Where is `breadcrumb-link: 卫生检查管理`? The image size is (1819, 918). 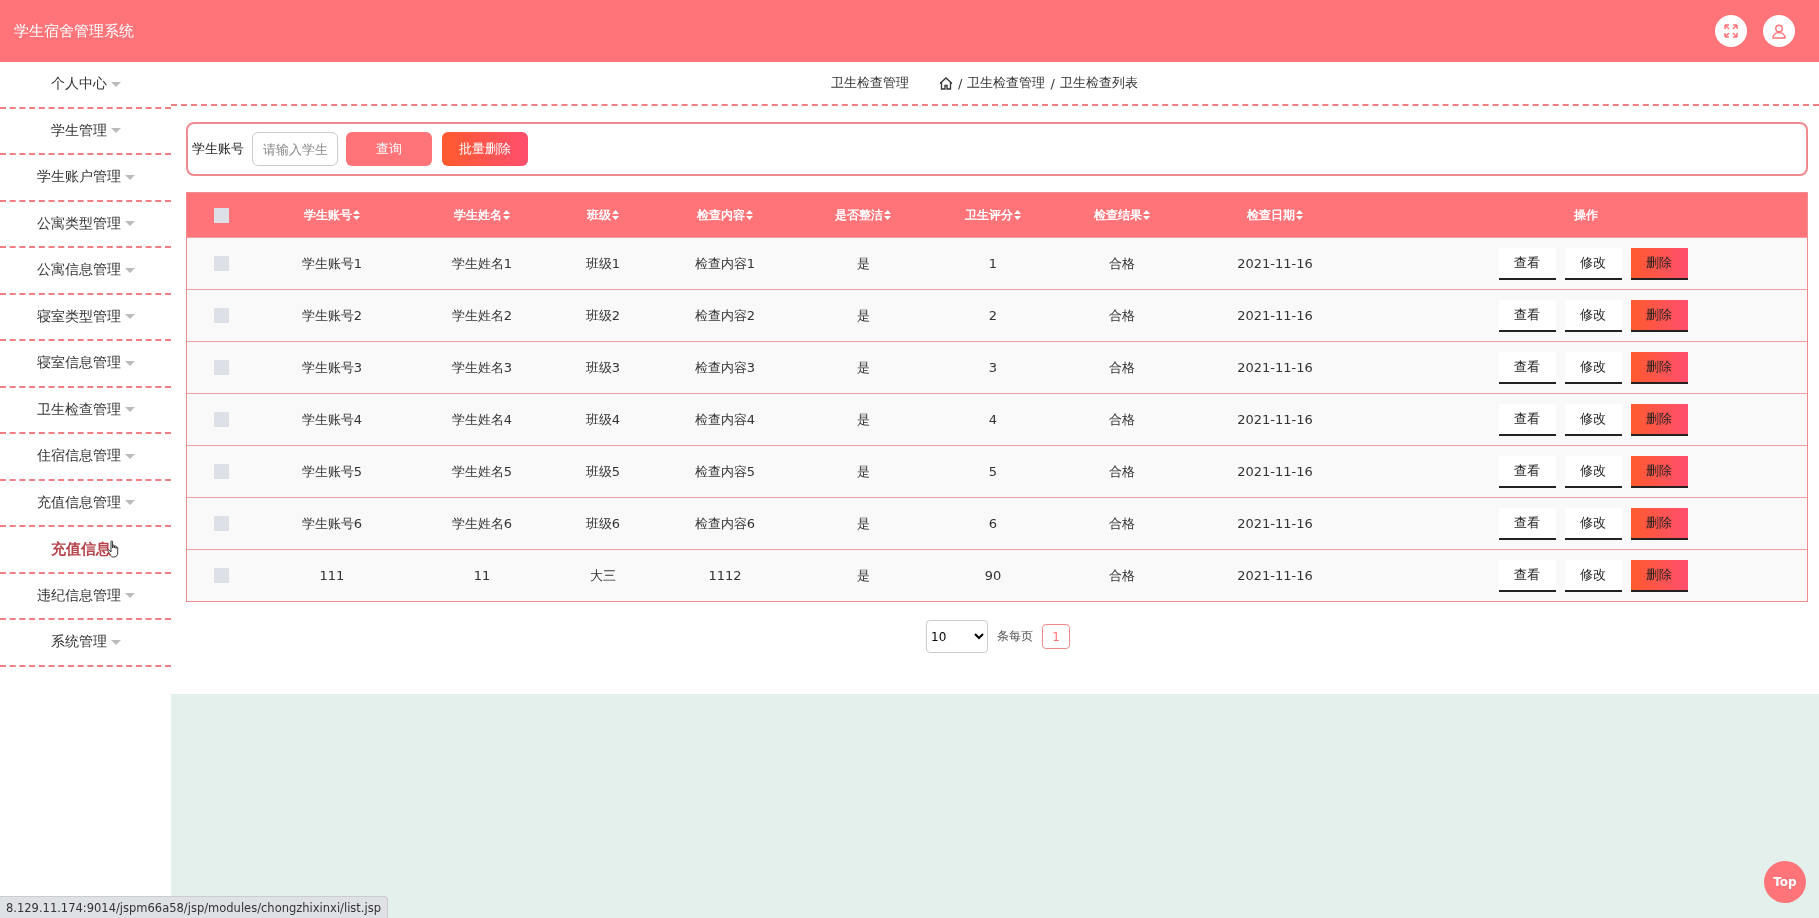 breadcrumb-link: 卫生检查管理 is located at coordinates (1006, 83).